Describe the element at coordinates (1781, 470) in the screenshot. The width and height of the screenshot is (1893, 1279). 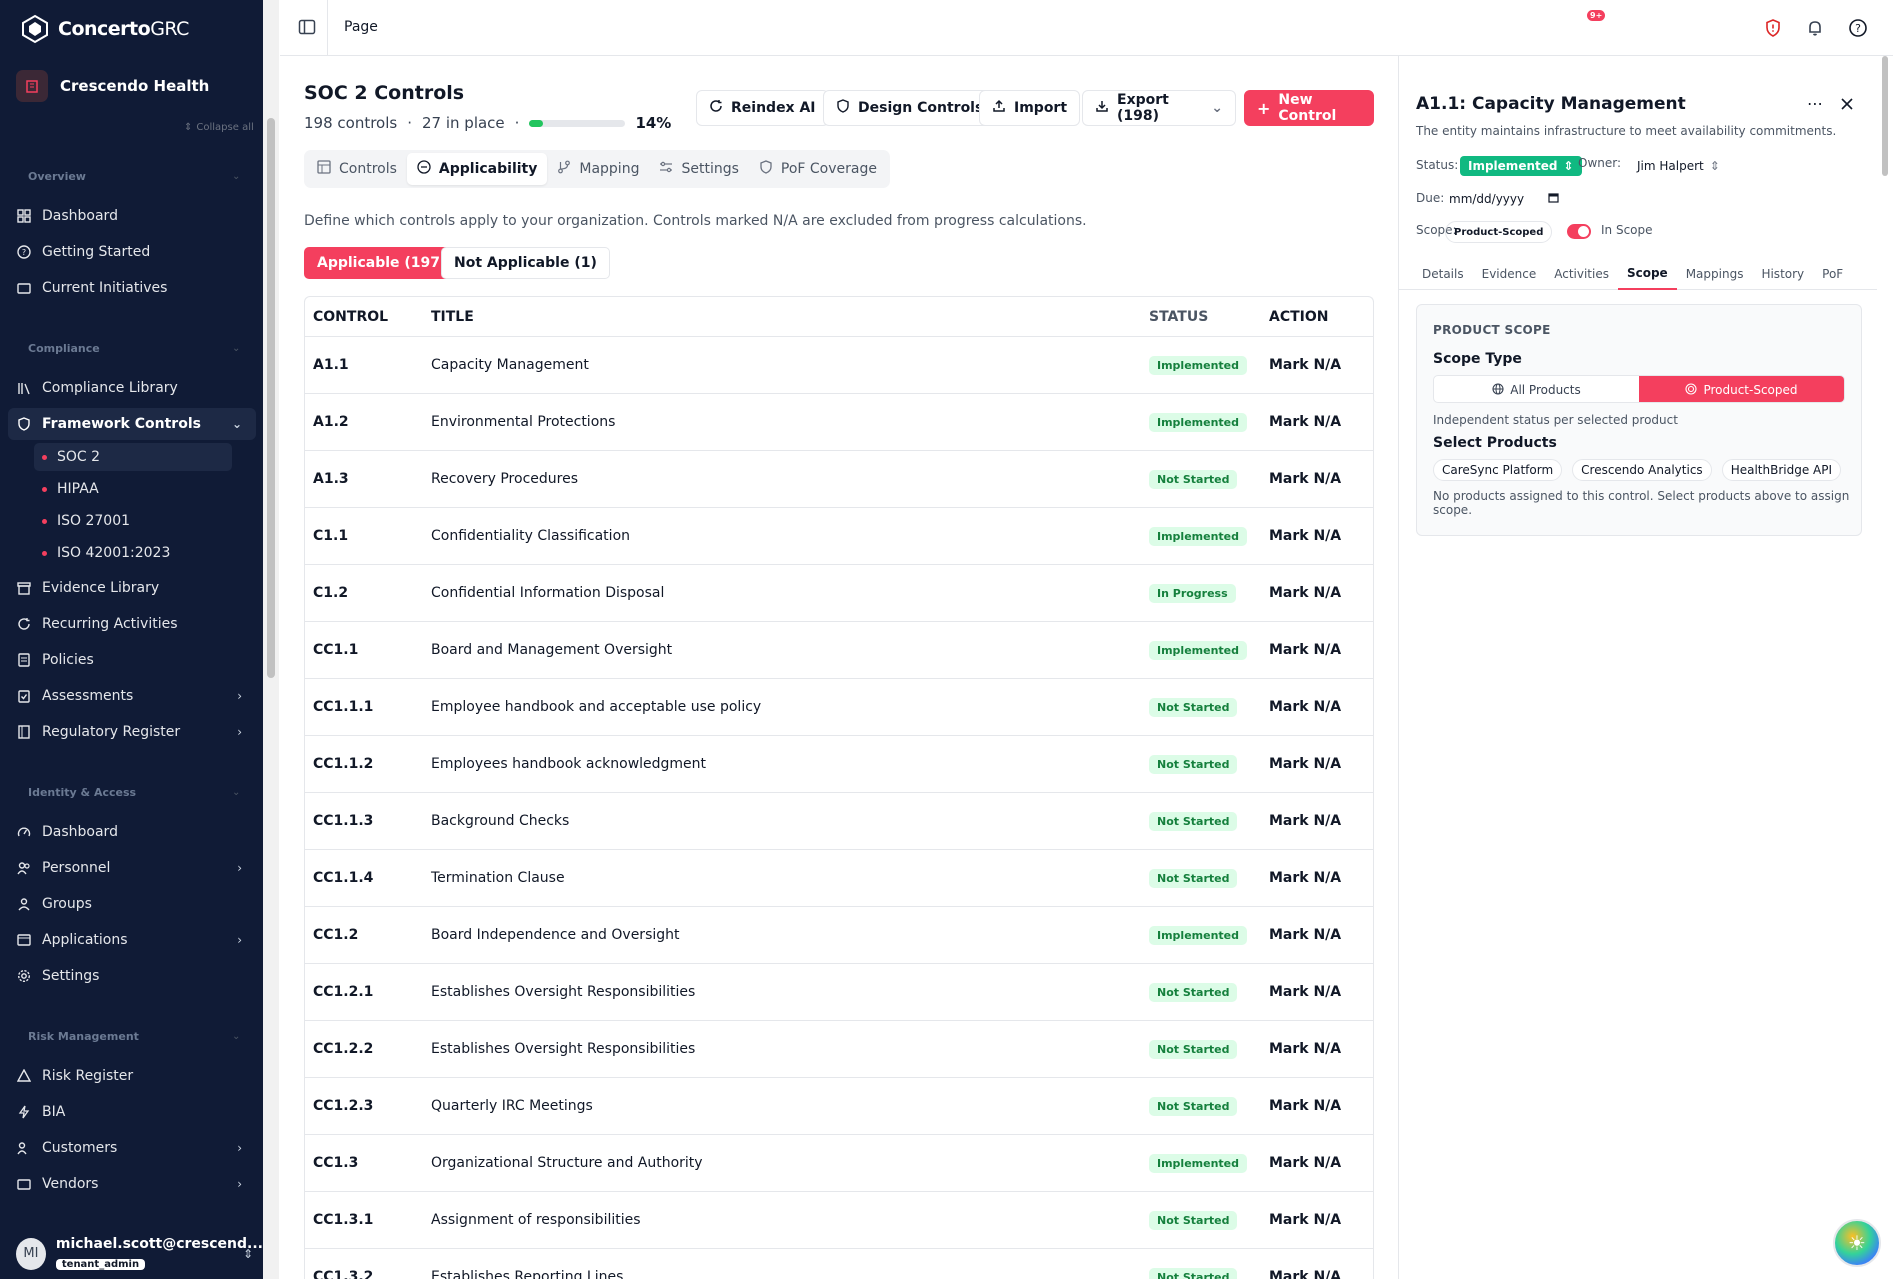
I see `product-chip: HealthBridge API` at that location.